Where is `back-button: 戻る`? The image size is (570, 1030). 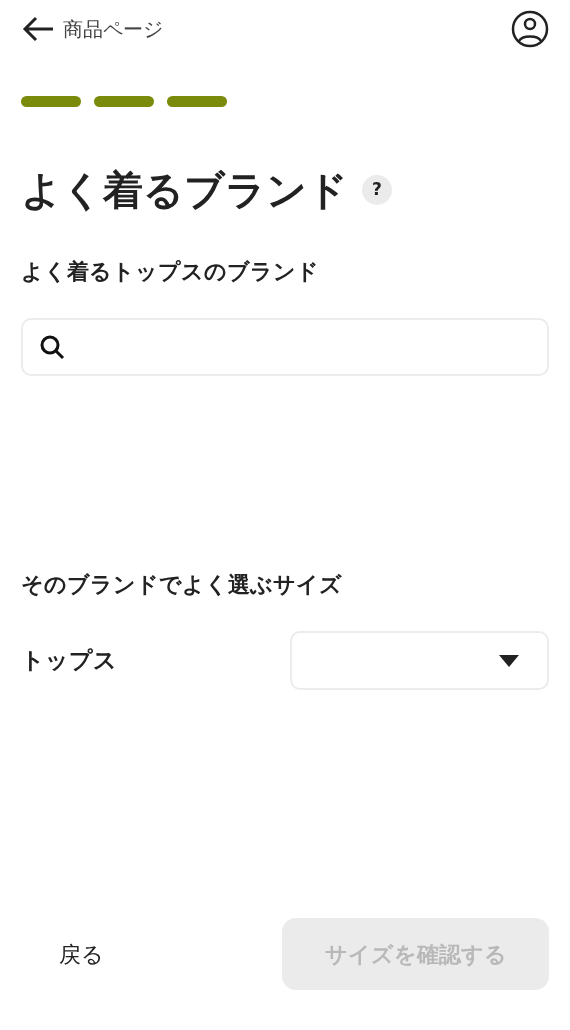 back-button: 戻る is located at coordinates (81, 954).